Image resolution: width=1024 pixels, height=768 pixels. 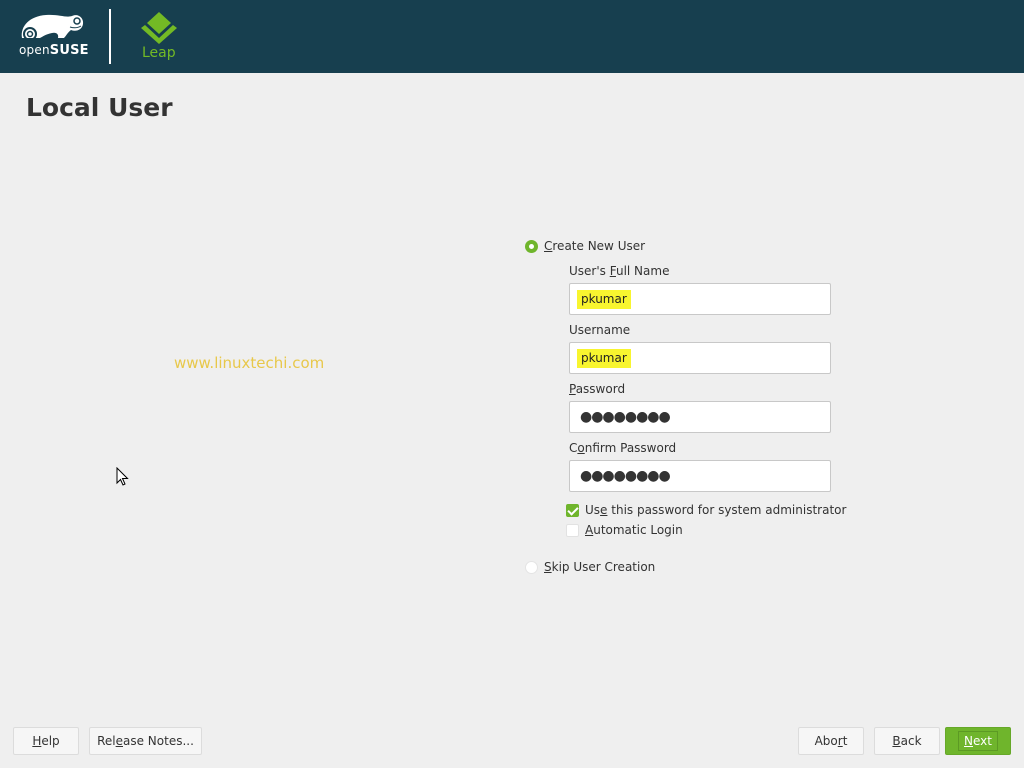 I want to click on password-masked-value: ●●●●●●●●, so click(x=625, y=417).